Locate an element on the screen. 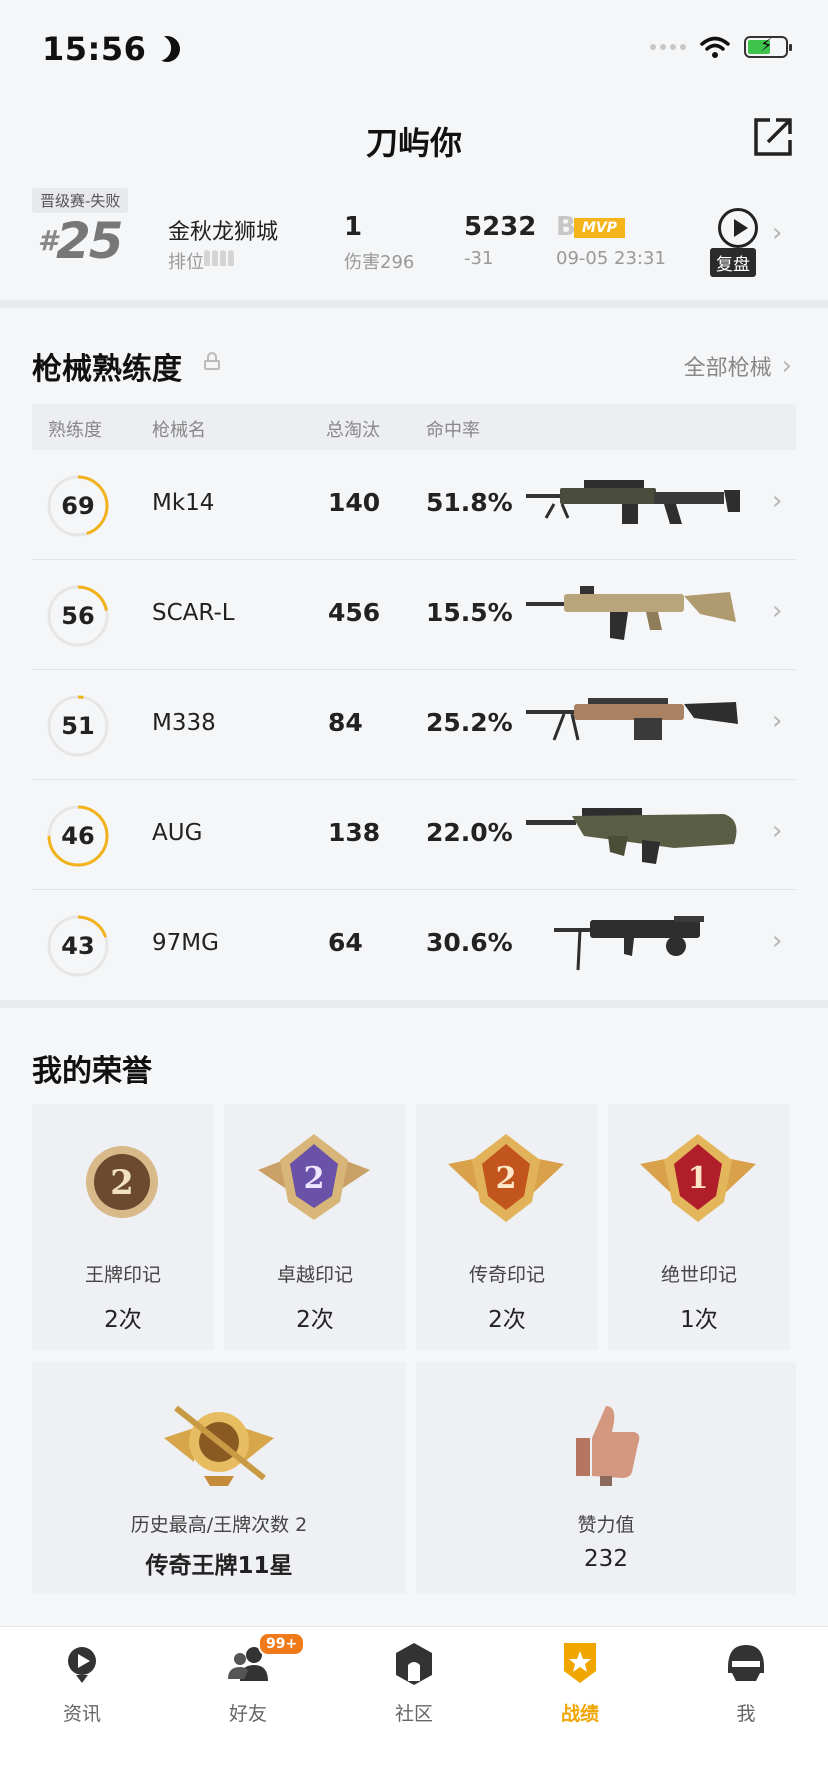 The width and height of the screenshot is (828, 1792). honor-card-ace: 2 王牌印记 2次 is located at coordinates (123, 1227).